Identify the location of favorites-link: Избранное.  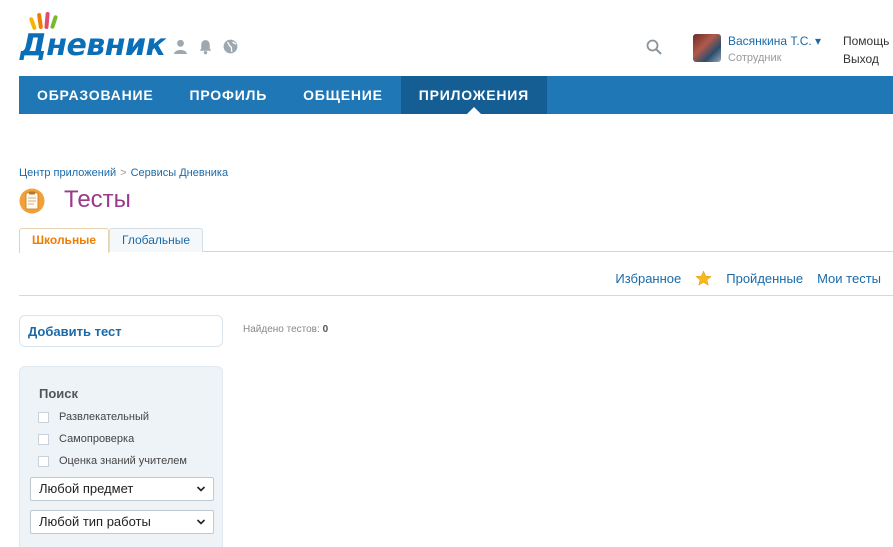
(648, 278).